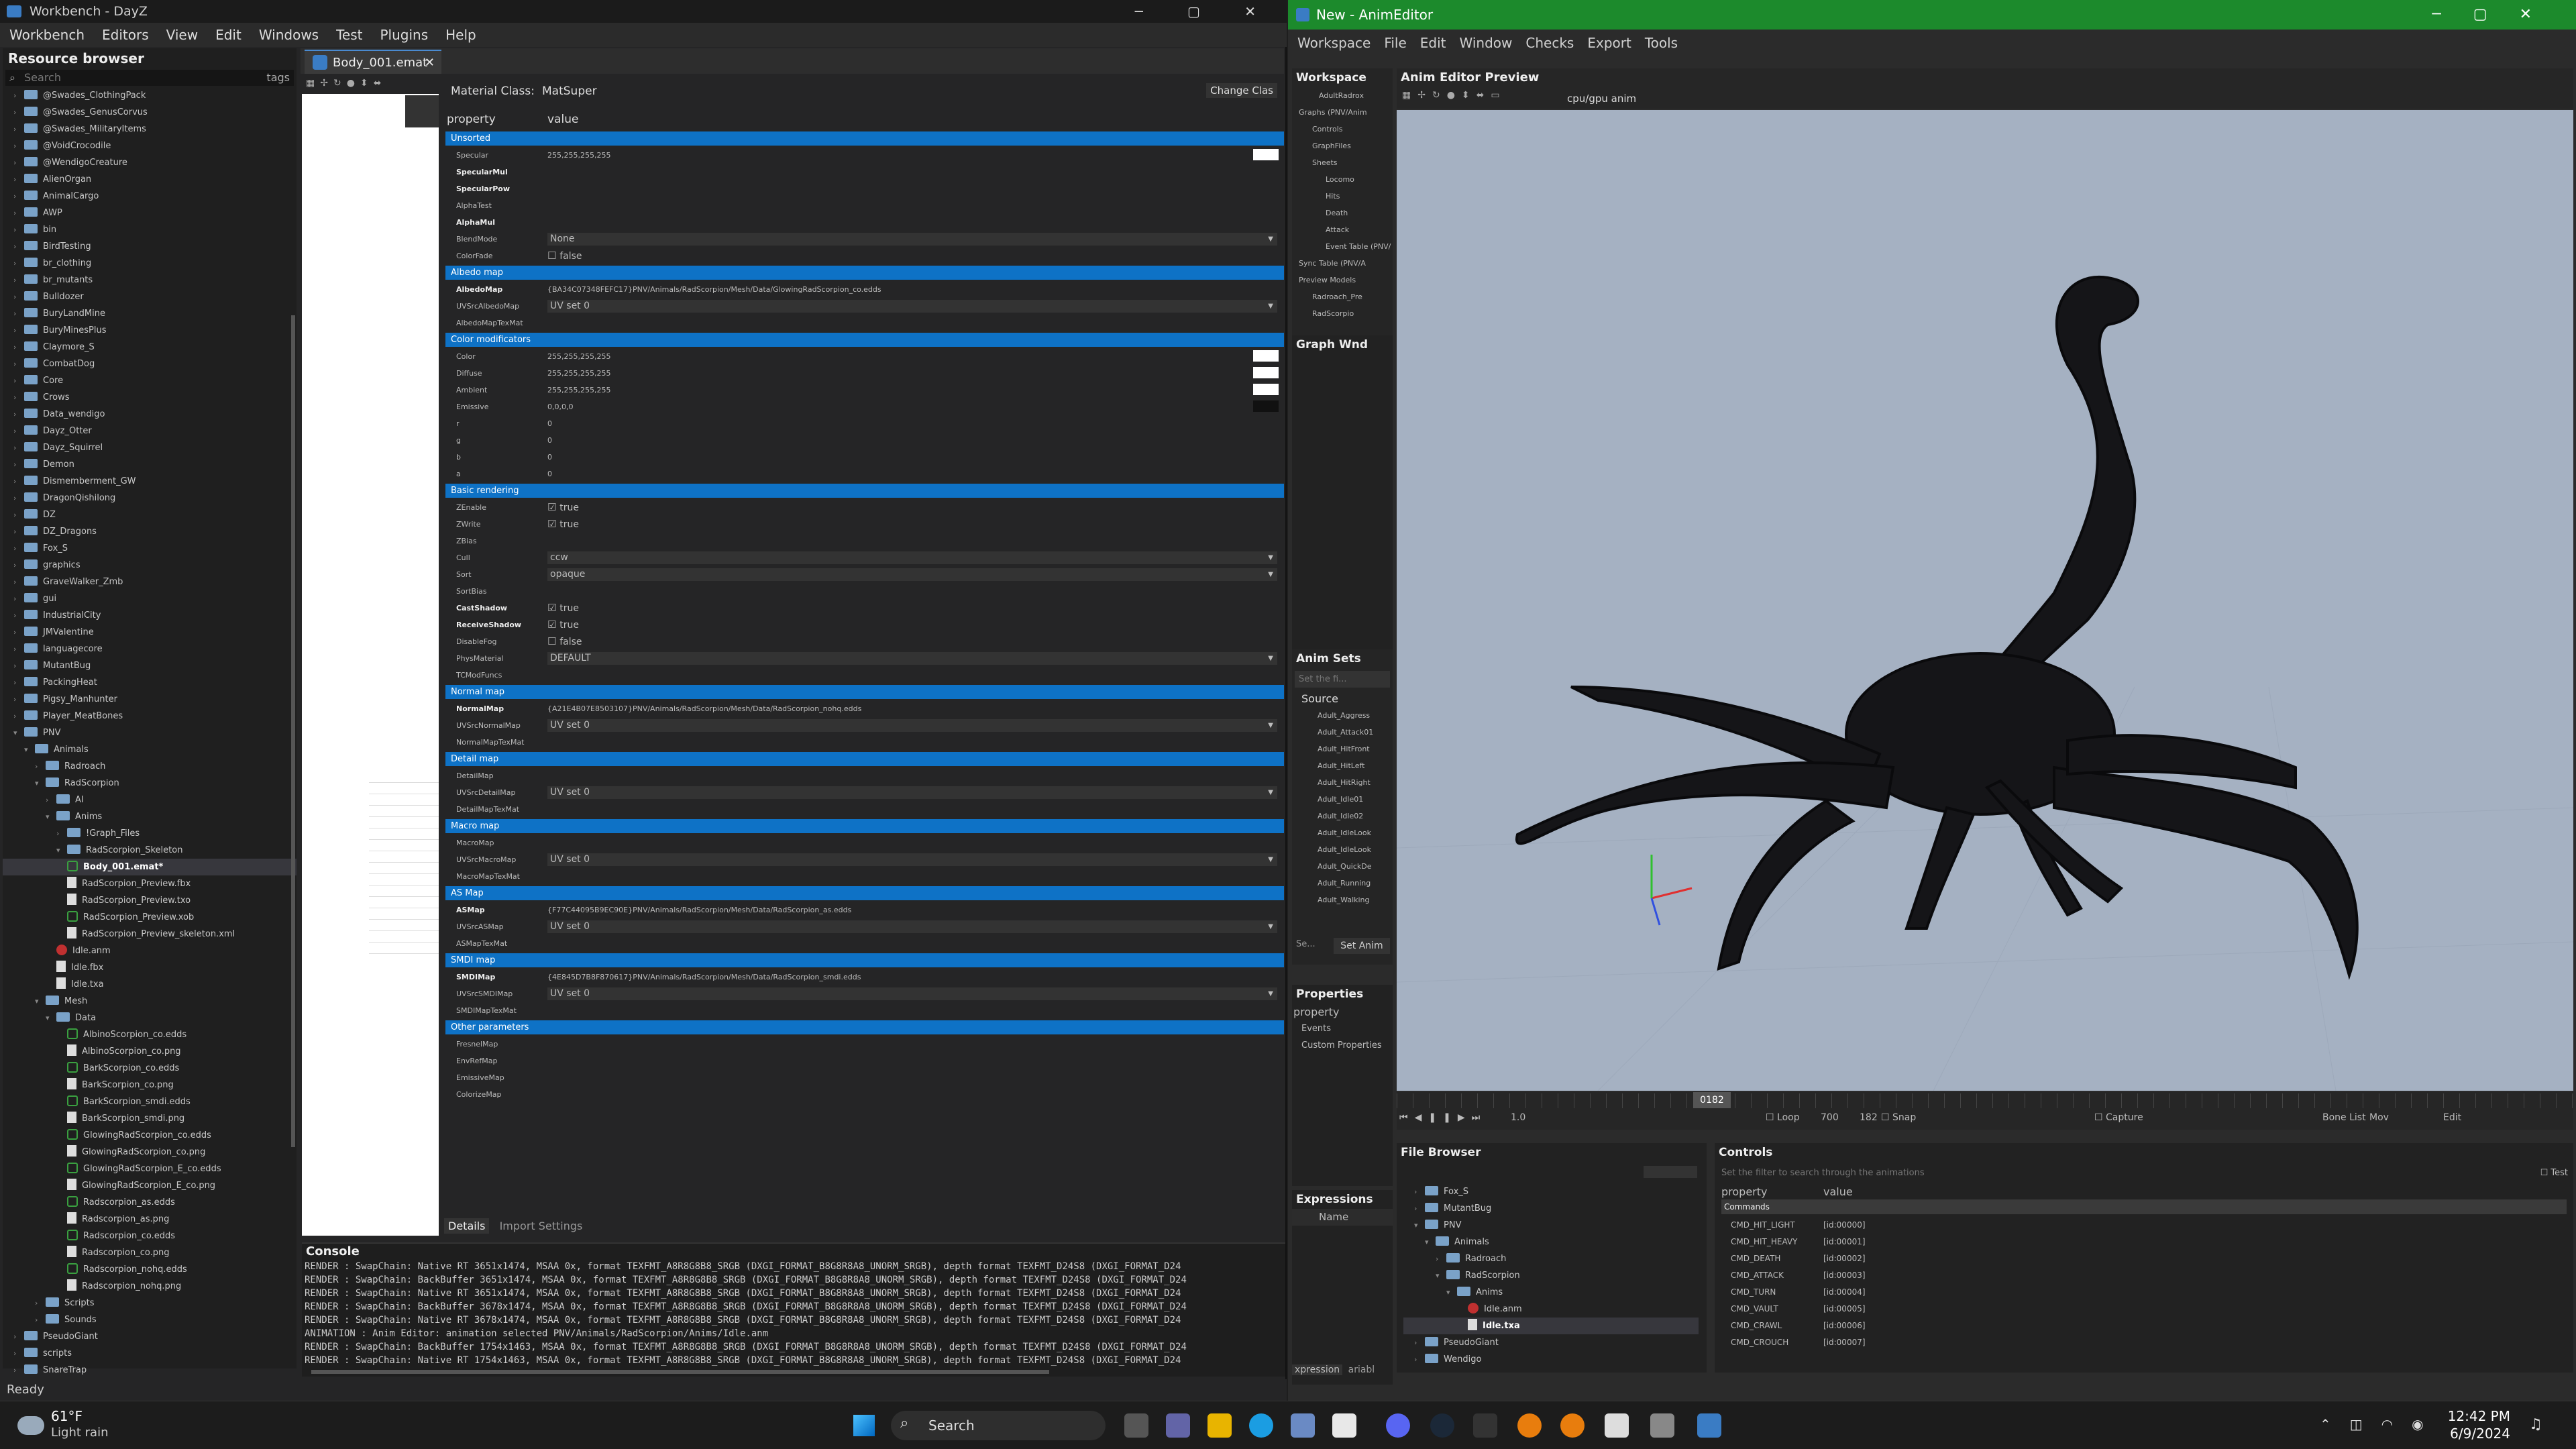  I want to click on mov-button: Mov, so click(2379, 1117).